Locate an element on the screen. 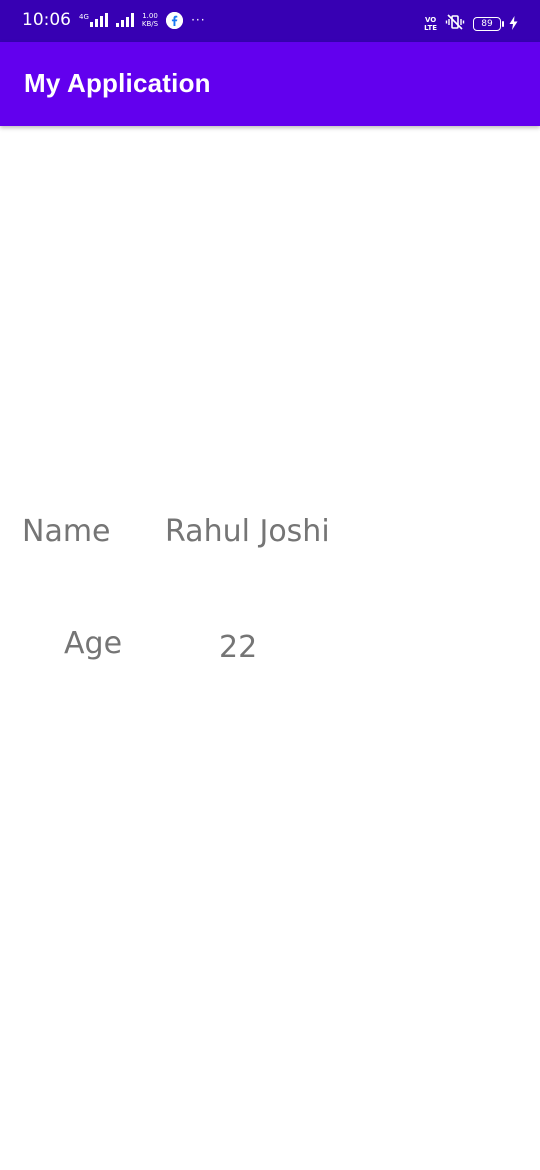  charging-icon is located at coordinates (513, 24).